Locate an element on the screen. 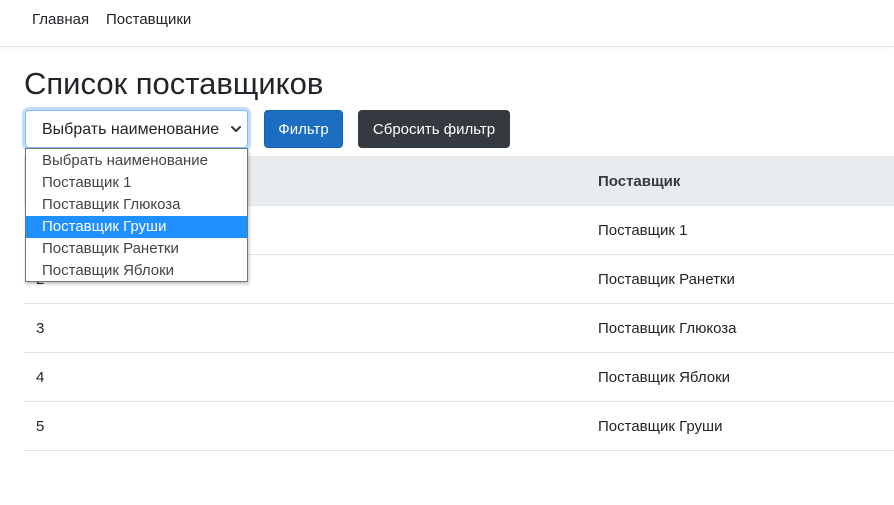 The height and width of the screenshot is (505, 894). row-id: 4 is located at coordinates (40, 377).